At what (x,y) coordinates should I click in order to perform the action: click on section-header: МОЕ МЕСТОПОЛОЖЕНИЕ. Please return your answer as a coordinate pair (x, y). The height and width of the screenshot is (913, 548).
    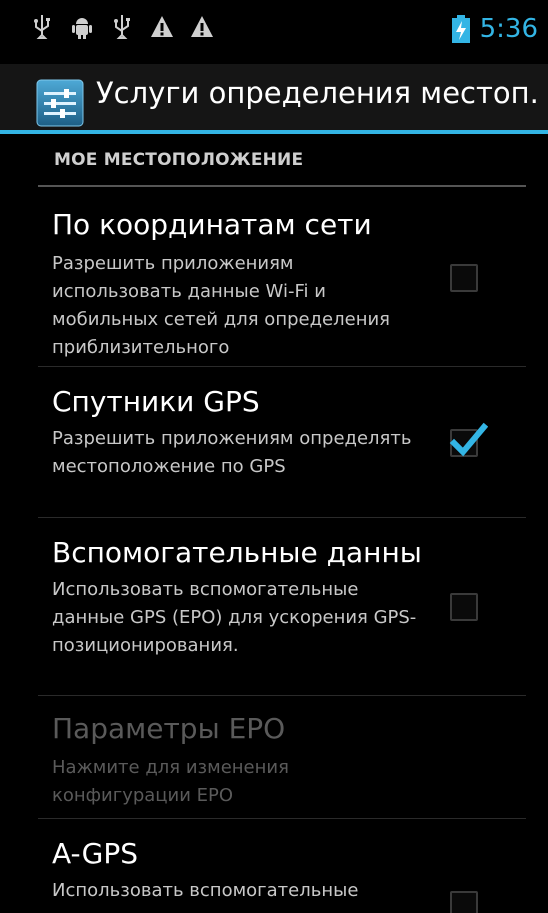
    Looking at the image, I should click on (179, 160).